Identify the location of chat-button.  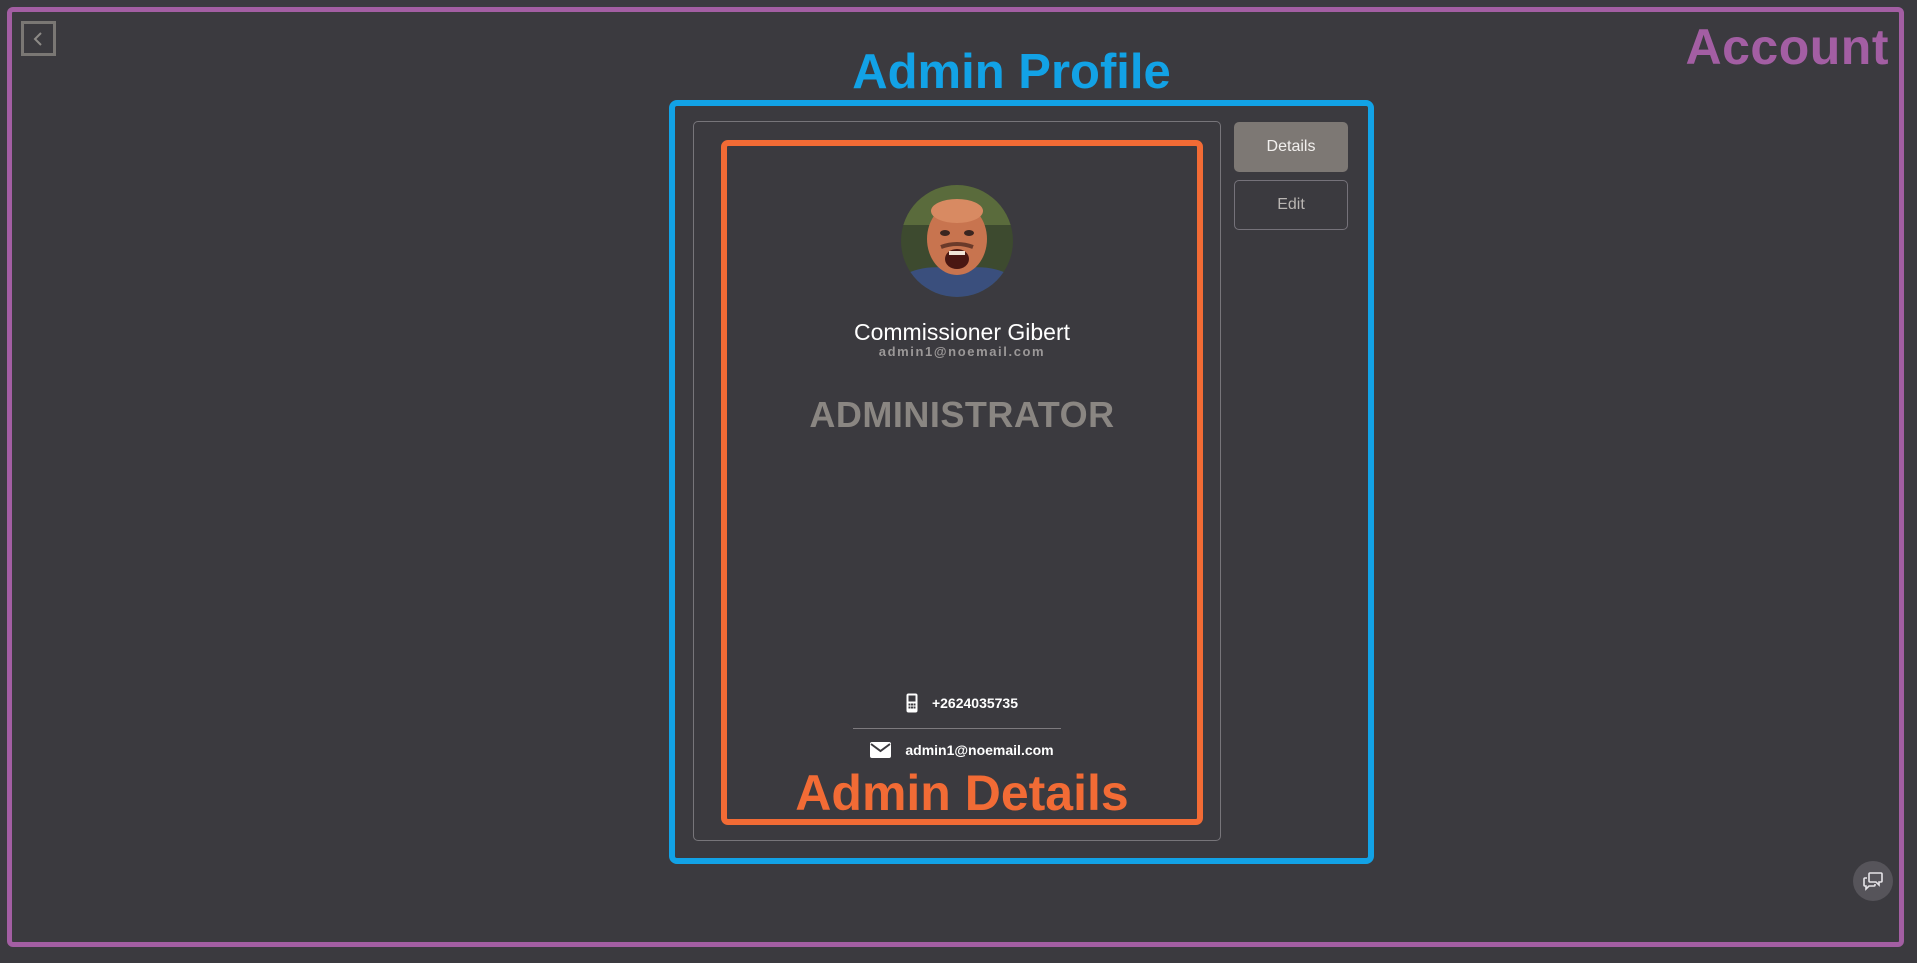
(1873, 881).